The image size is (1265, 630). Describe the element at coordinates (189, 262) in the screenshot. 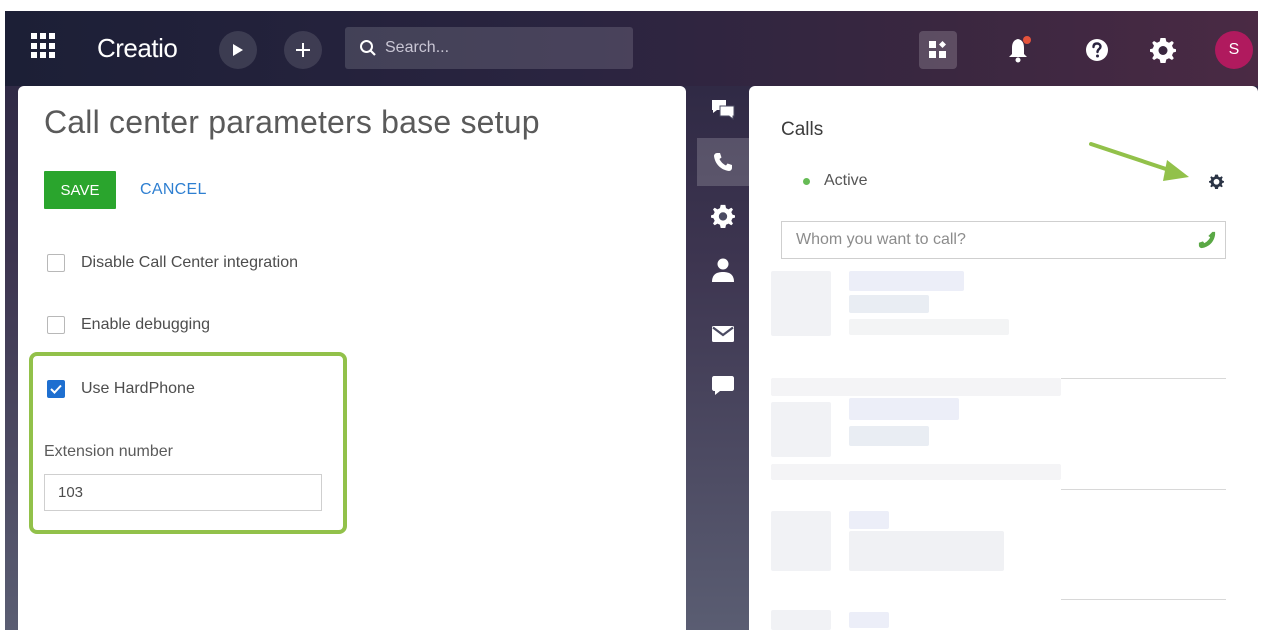

I see `checkbox-label: Disable Call Center integration` at that location.